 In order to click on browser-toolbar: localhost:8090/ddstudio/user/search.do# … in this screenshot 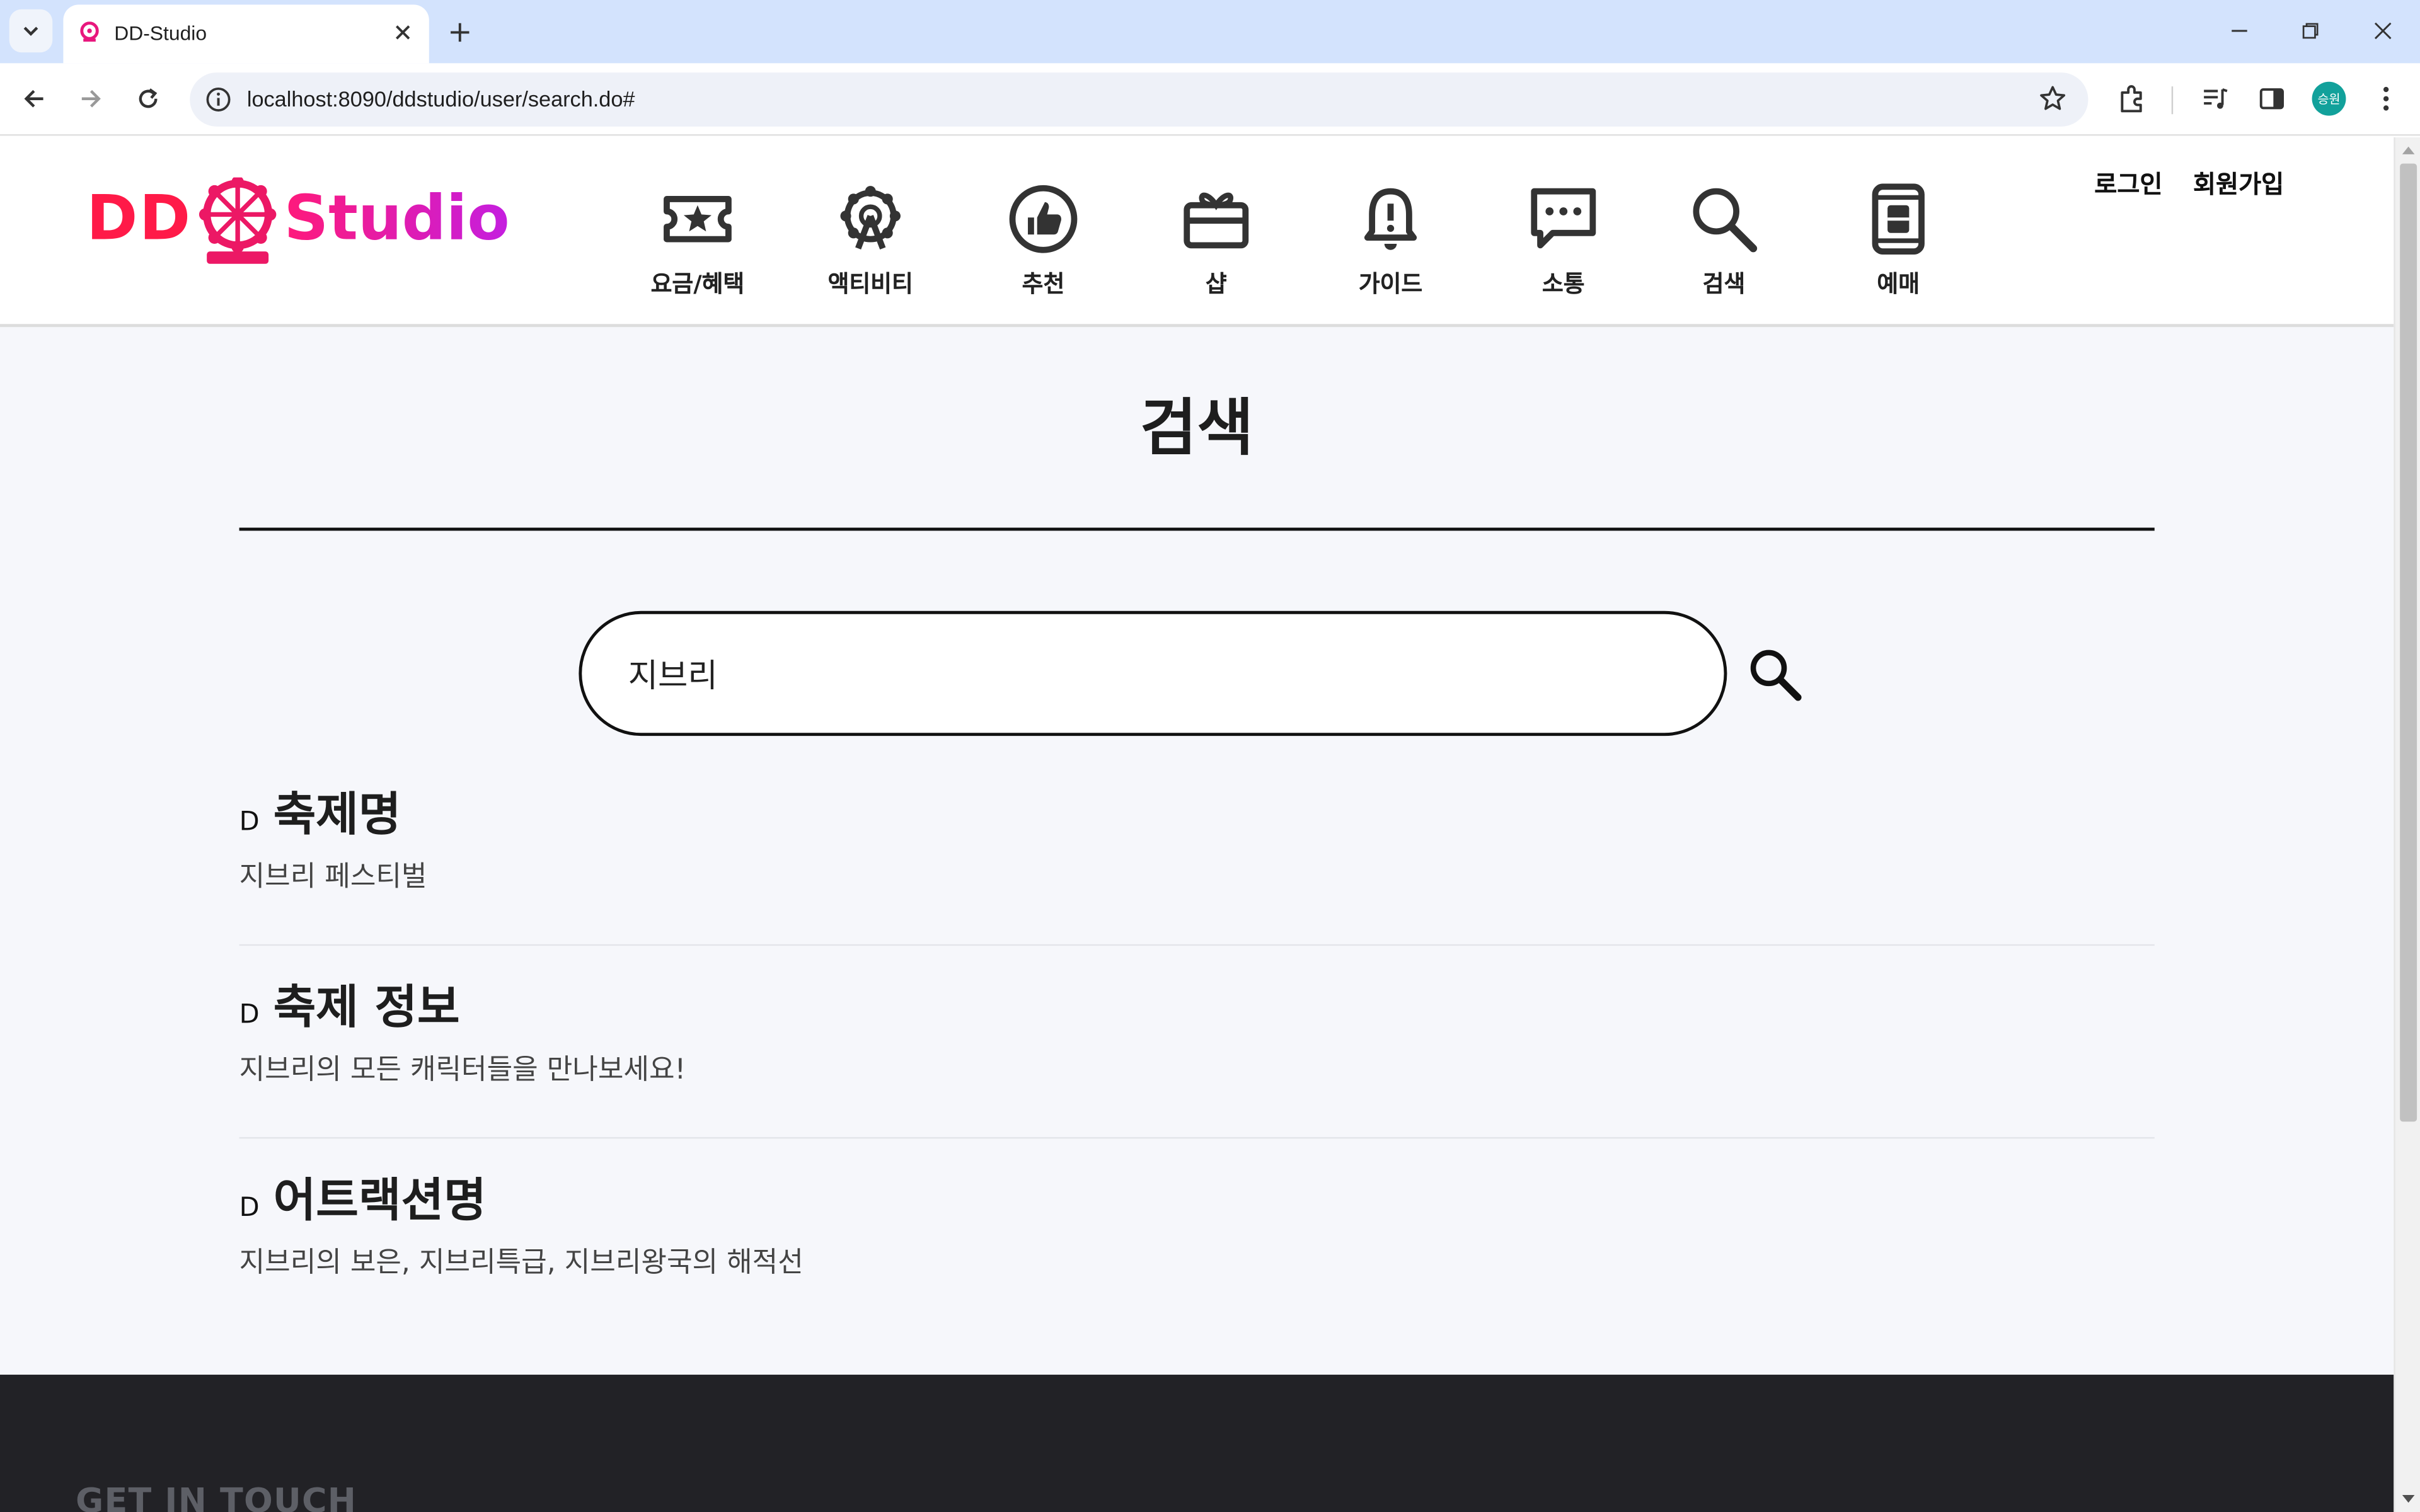, I will do `click(1210, 99)`.